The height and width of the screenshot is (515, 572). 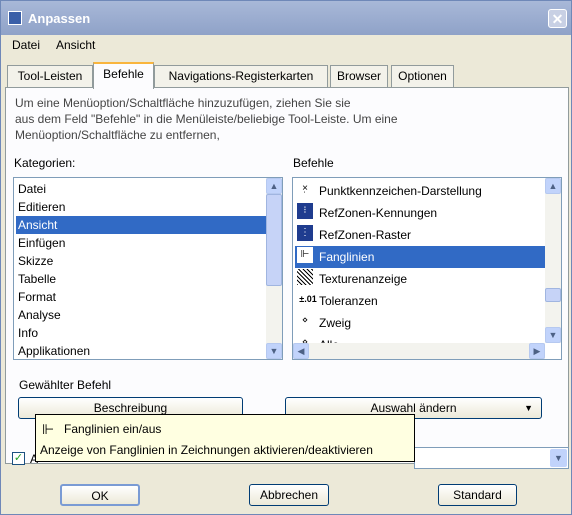 What do you see at coordinates (141, 315) in the screenshot?
I see `list-item: Analyse` at bounding box center [141, 315].